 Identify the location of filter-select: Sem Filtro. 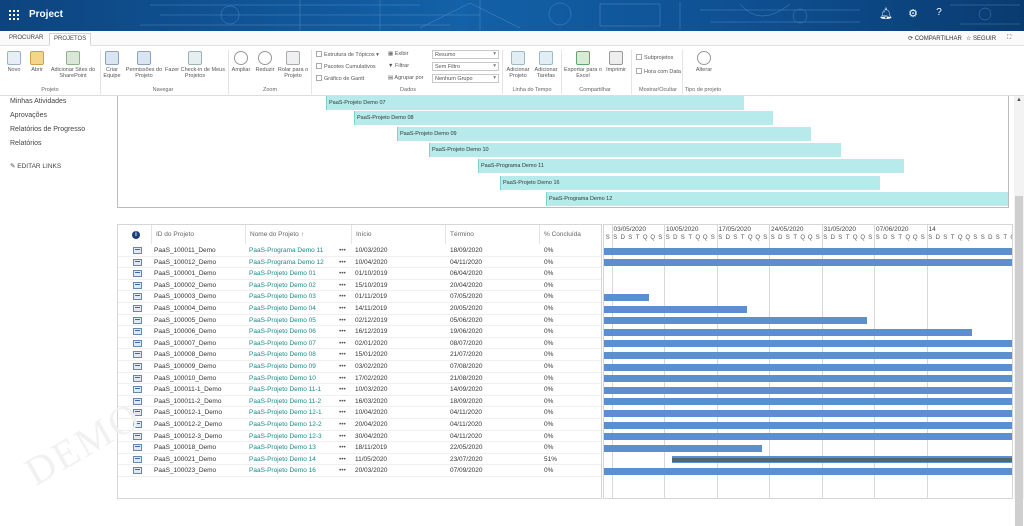
(465, 66).